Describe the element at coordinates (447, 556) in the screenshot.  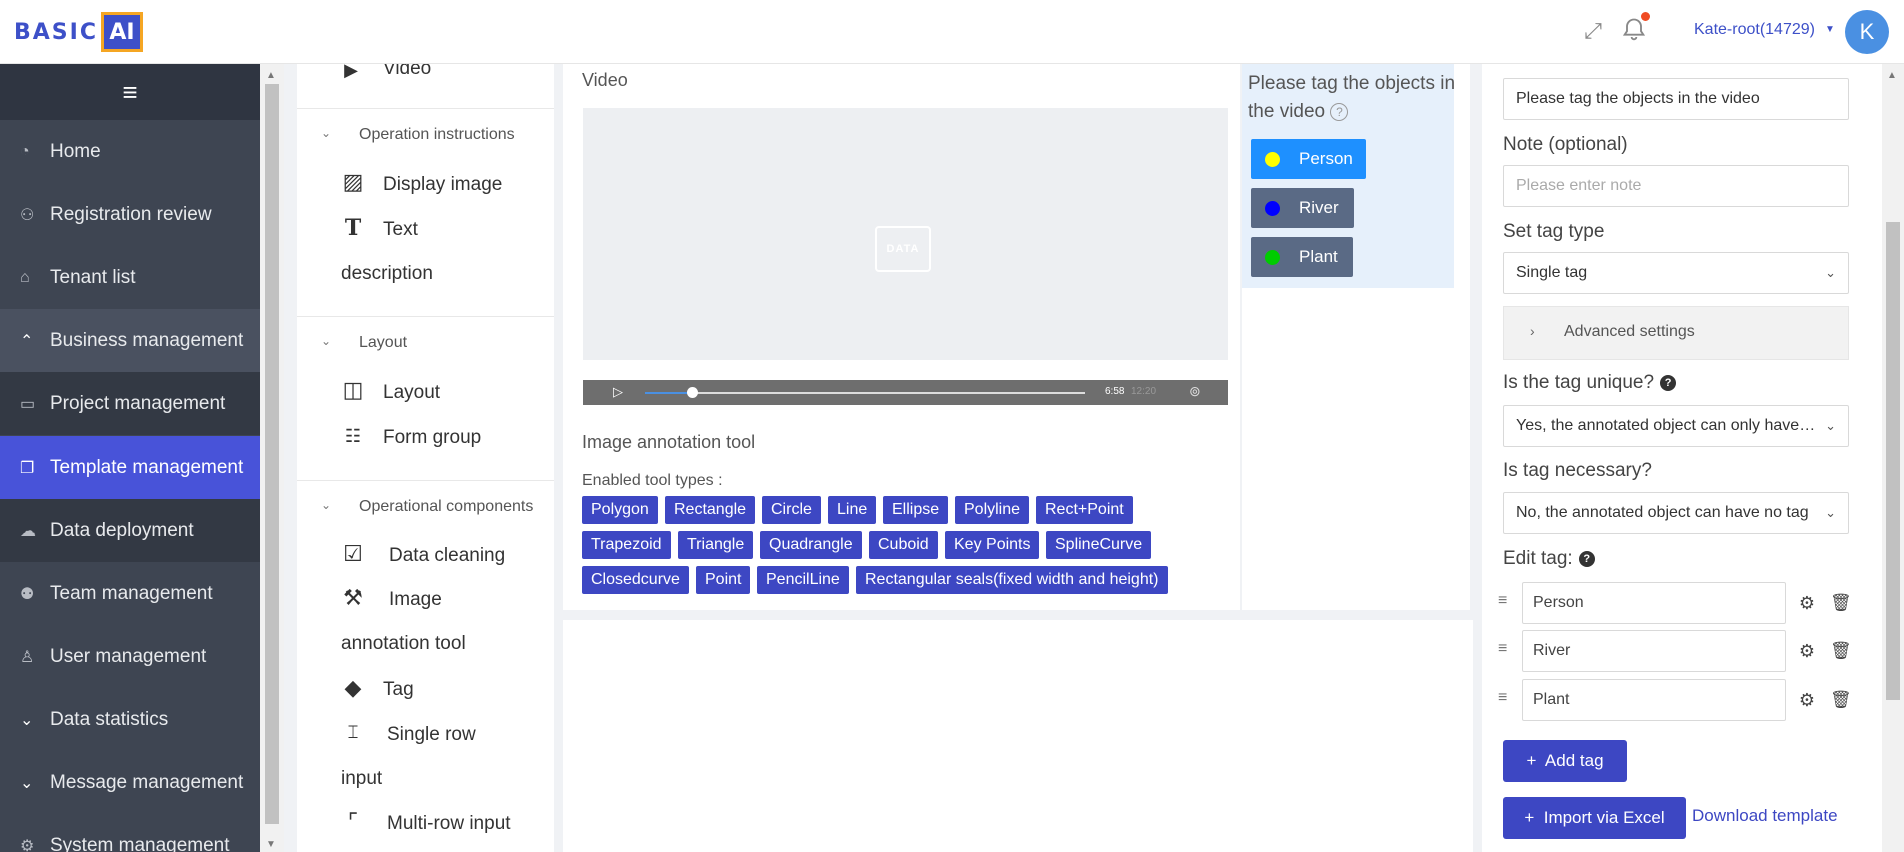
I see `component-data-cleaning: Data cleaning` at that location.